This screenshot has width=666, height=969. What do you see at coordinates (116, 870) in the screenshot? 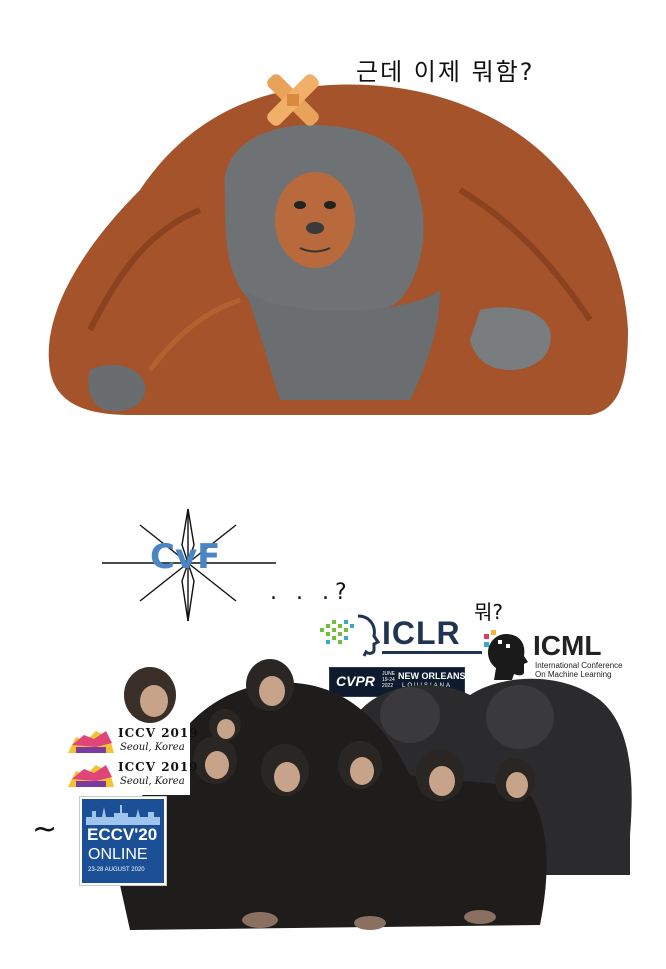
I see `eccv-dates: 23-28 AUGUST 2020` at bounding box center [116, 870].